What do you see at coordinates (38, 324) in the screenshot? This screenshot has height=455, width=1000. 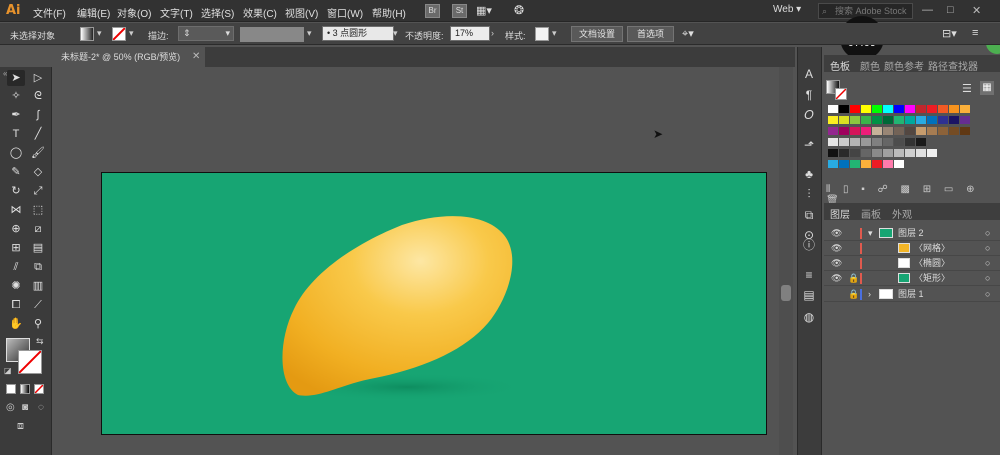 I see `zoom-tool-icon: ⚲` at bounding box center [38, 324].